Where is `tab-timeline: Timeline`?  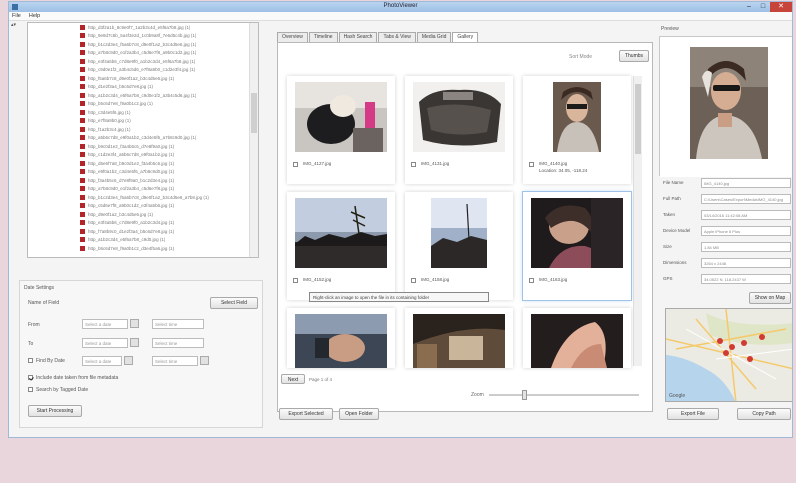
tab-timeline: Timeline is located at coordinates (323, 37).